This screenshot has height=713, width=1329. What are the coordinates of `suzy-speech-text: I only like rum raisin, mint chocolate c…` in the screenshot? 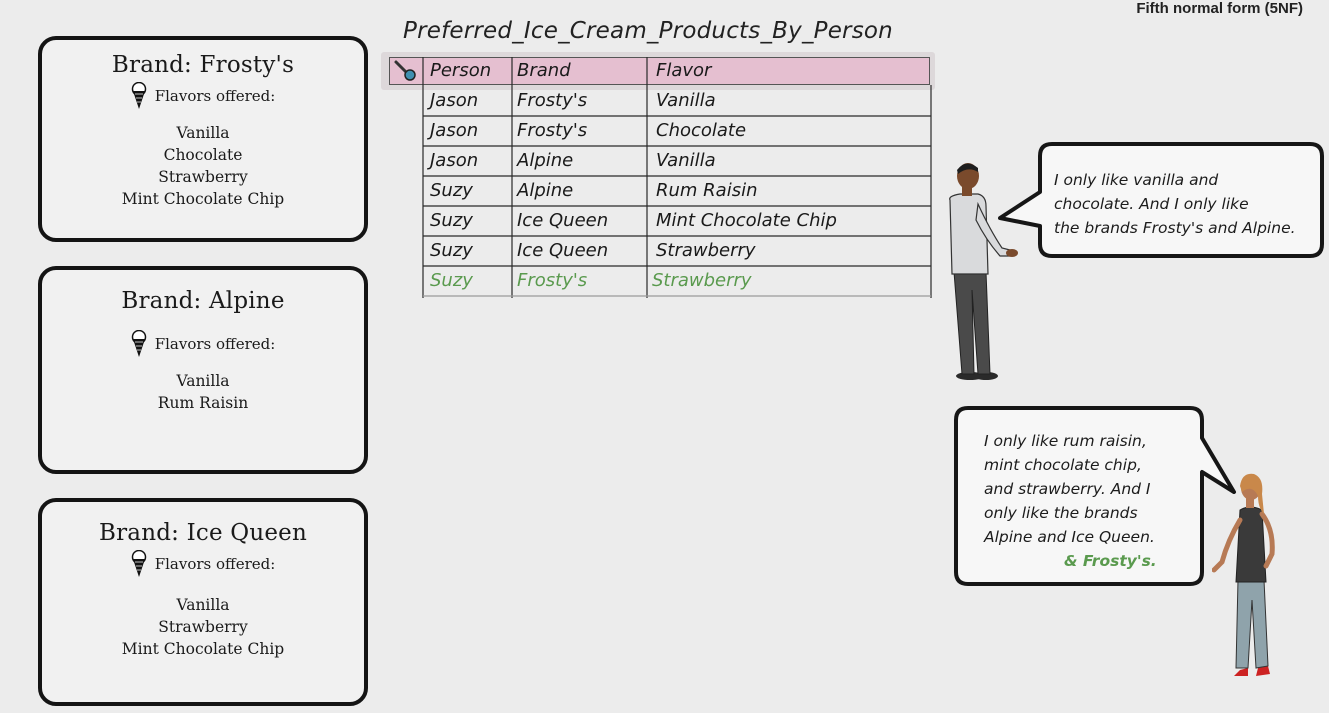 It's located at (1070, 501).